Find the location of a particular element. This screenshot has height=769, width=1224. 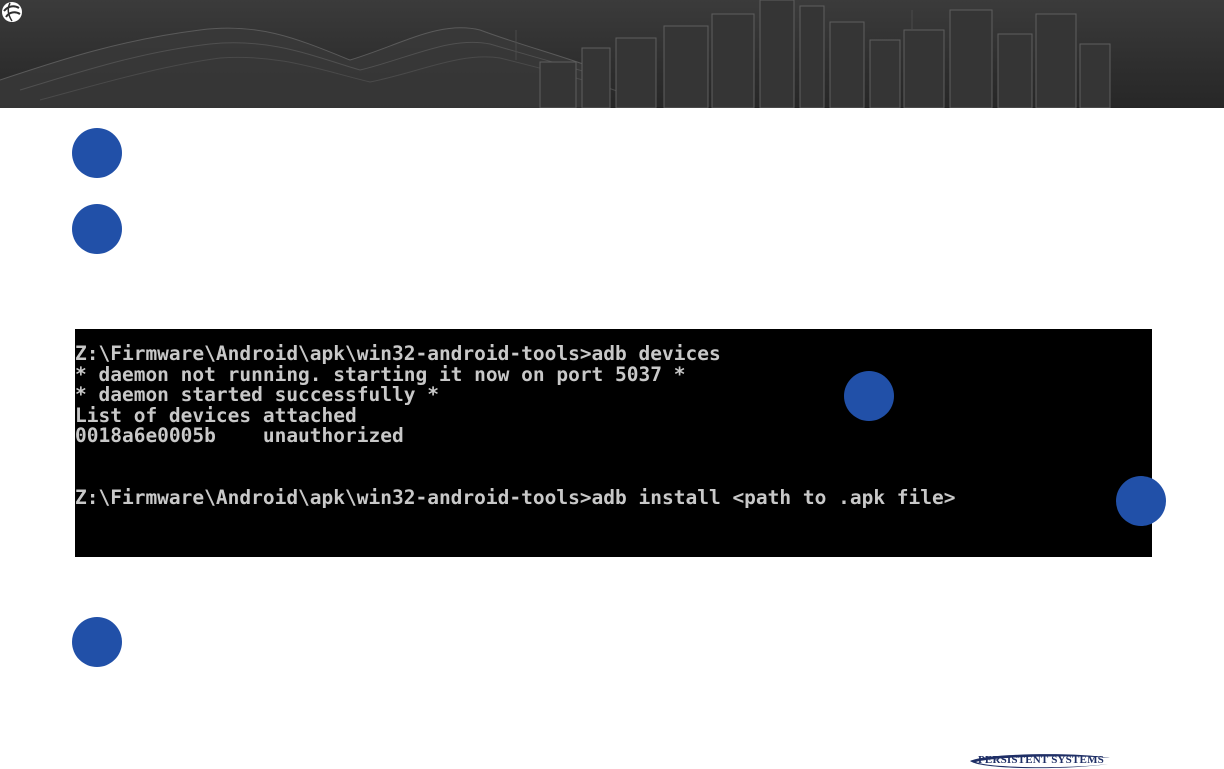

header-banner is located at coordinates (612, 54).